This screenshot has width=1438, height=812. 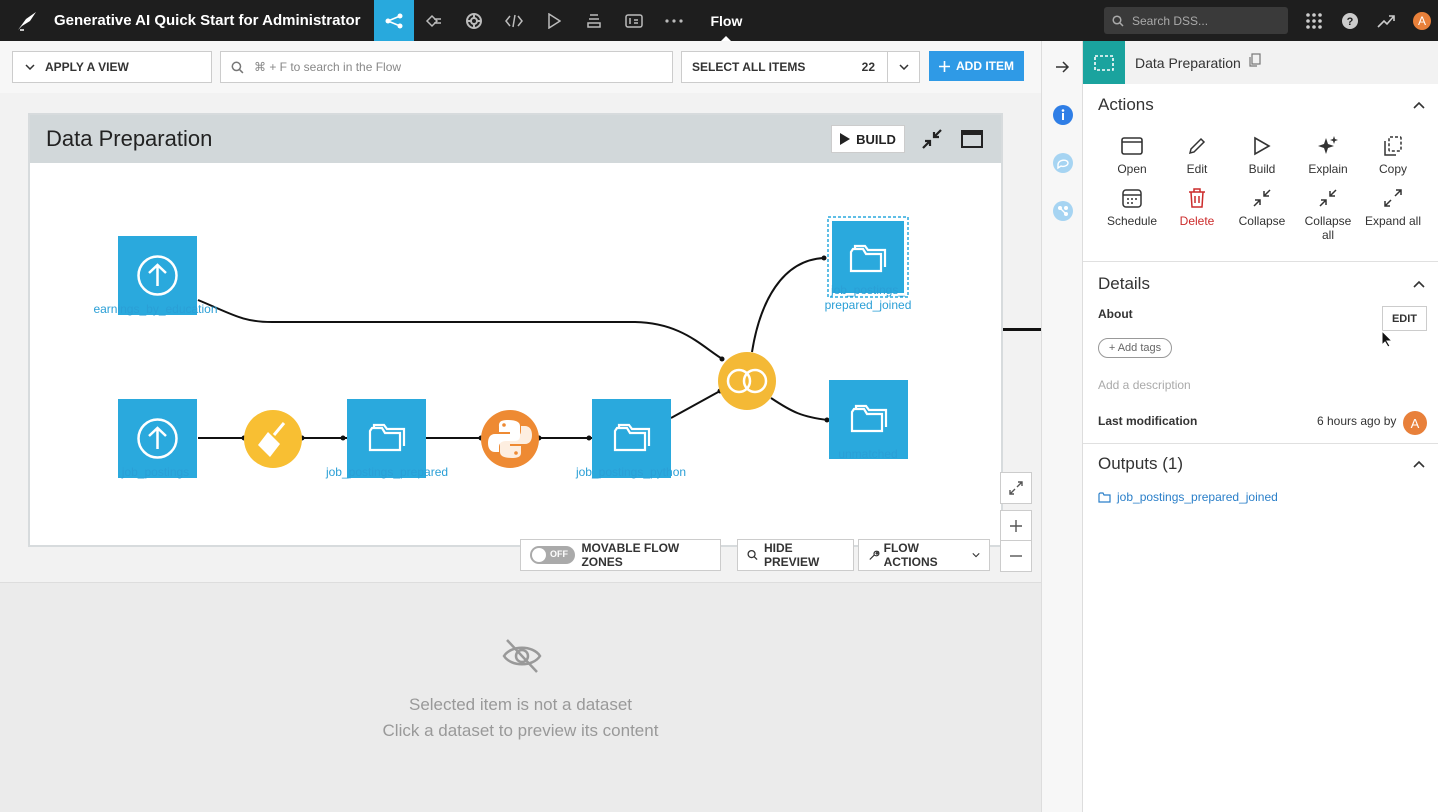 I want to click on add-item-button: ADD ITEM, so click(x=976, y=66).